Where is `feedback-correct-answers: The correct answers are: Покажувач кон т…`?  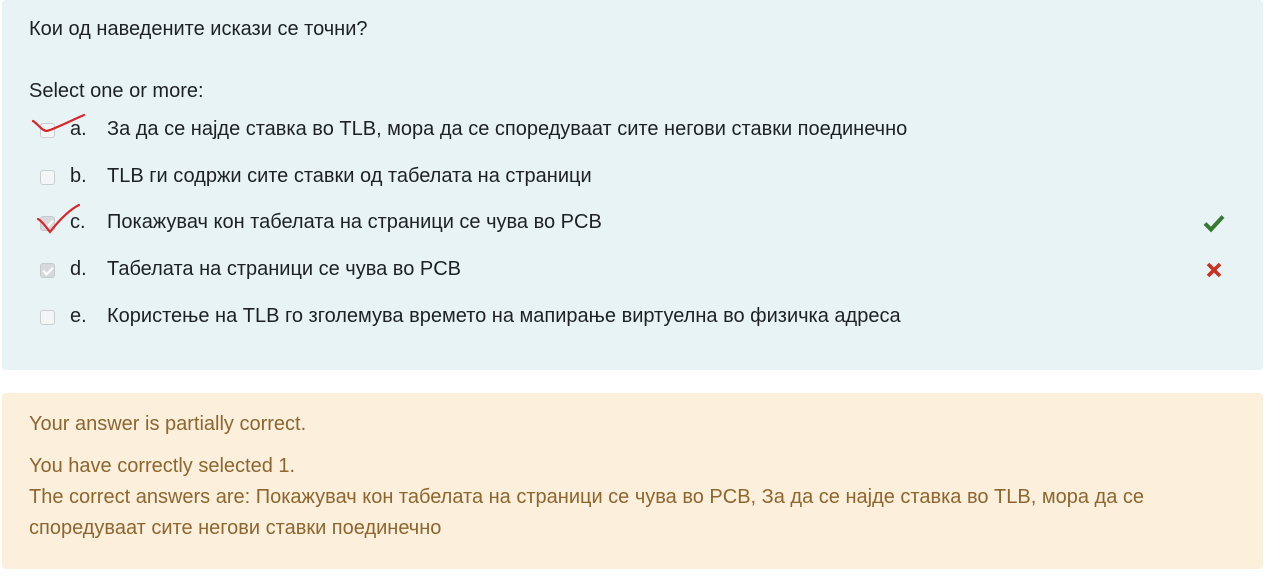 feedback-correct-answers: The correct answers are: Покажувач кон т… is located at coordinates (586, 497).